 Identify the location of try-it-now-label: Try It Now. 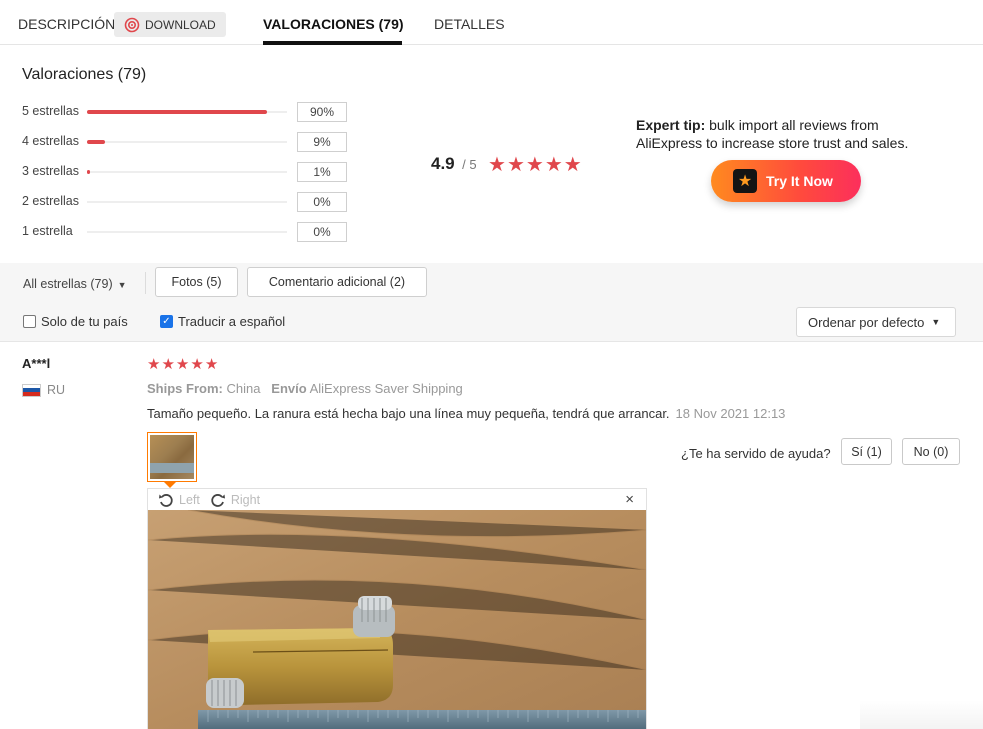
(799, 181).